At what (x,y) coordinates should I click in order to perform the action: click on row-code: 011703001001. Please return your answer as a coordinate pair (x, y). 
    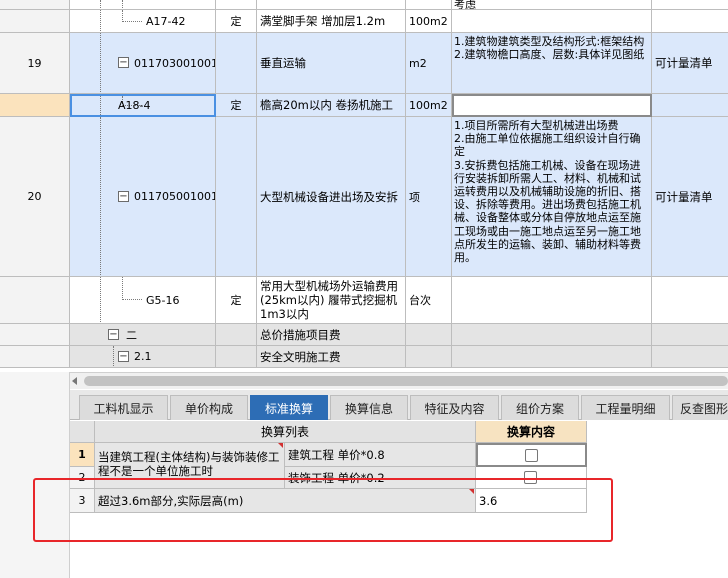
    Looking at the image, I should click on (175, 63).